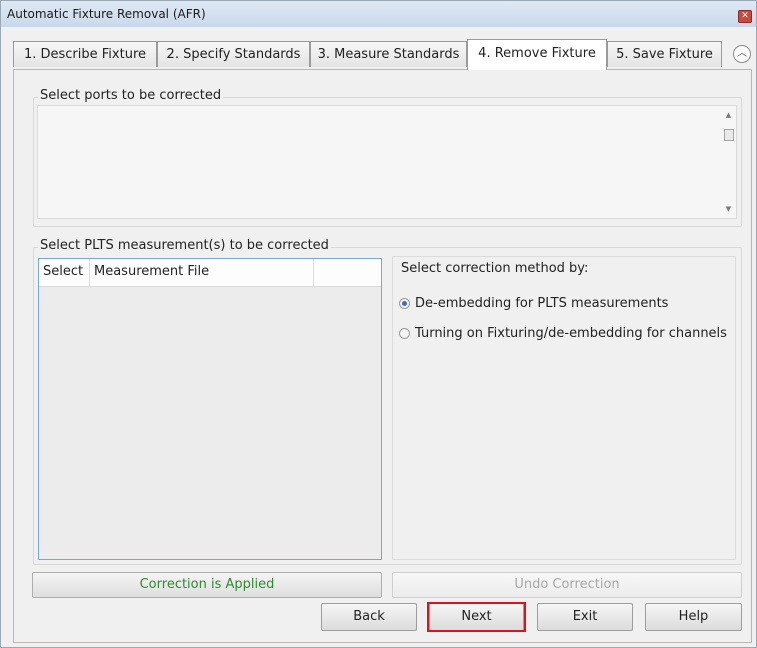  What do you see at coordinates (207, 585) in the screenshot?
I see `correction-applied-button: Correction is Applied` at bounding box center [207, 585].